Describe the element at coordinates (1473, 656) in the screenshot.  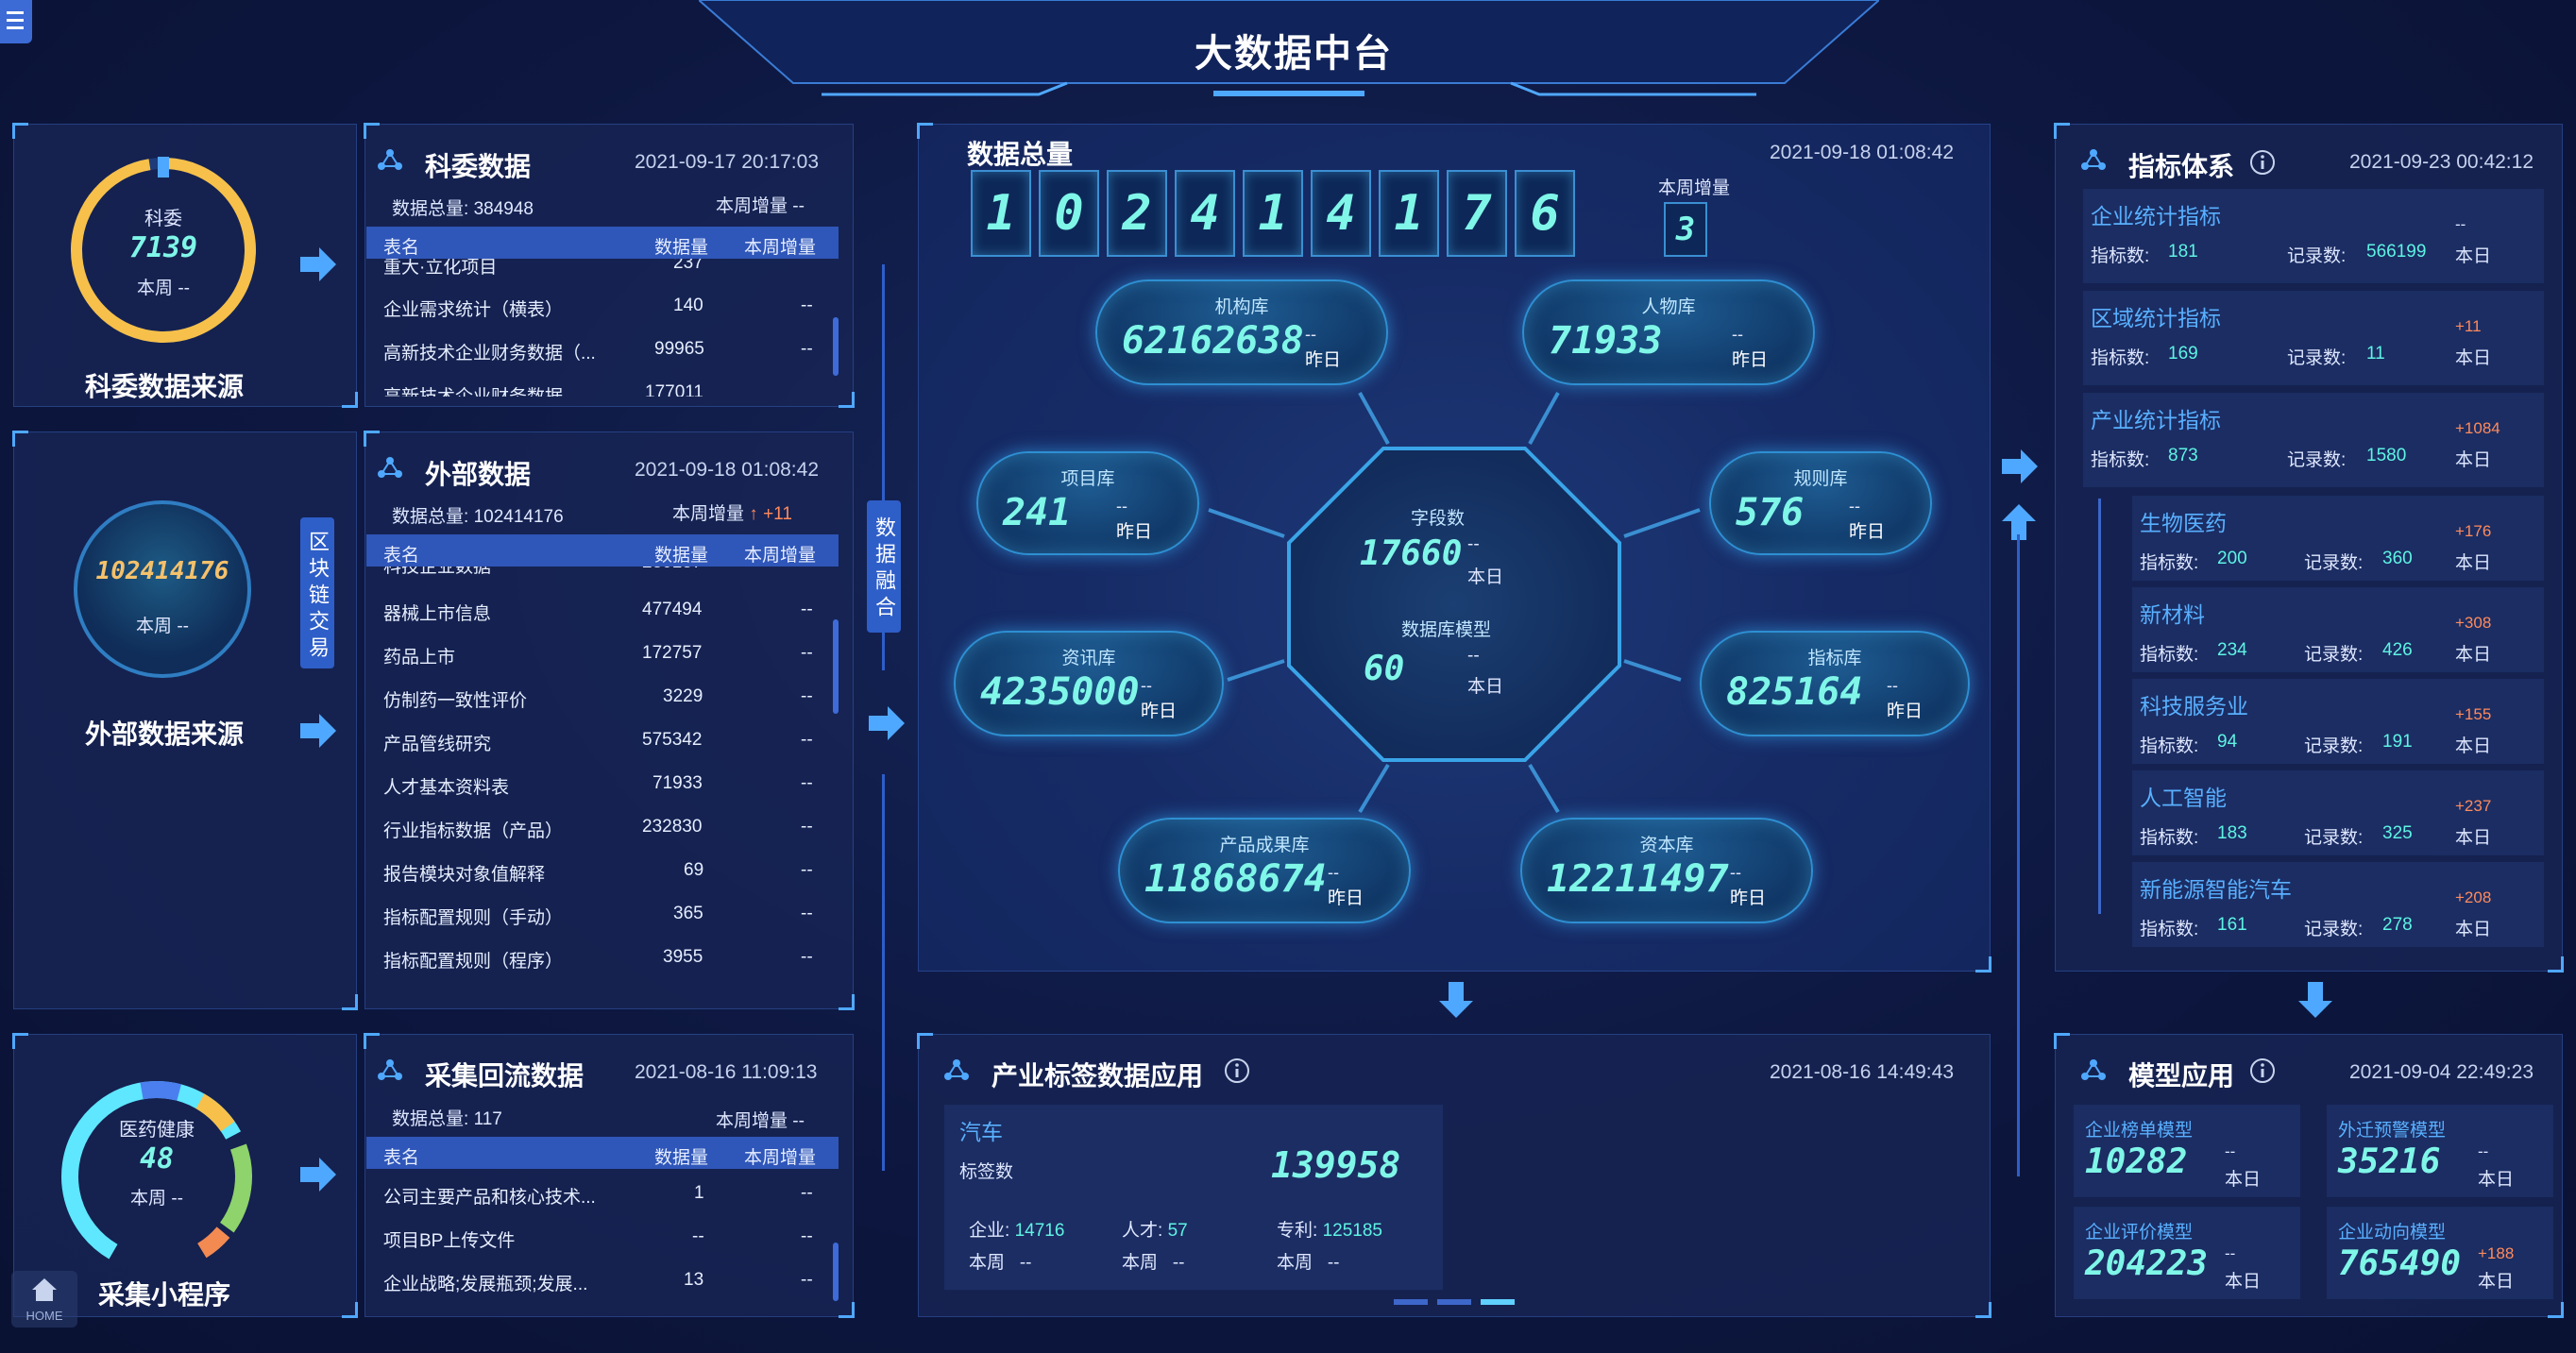
I see `db-model-dash: --` at that location.